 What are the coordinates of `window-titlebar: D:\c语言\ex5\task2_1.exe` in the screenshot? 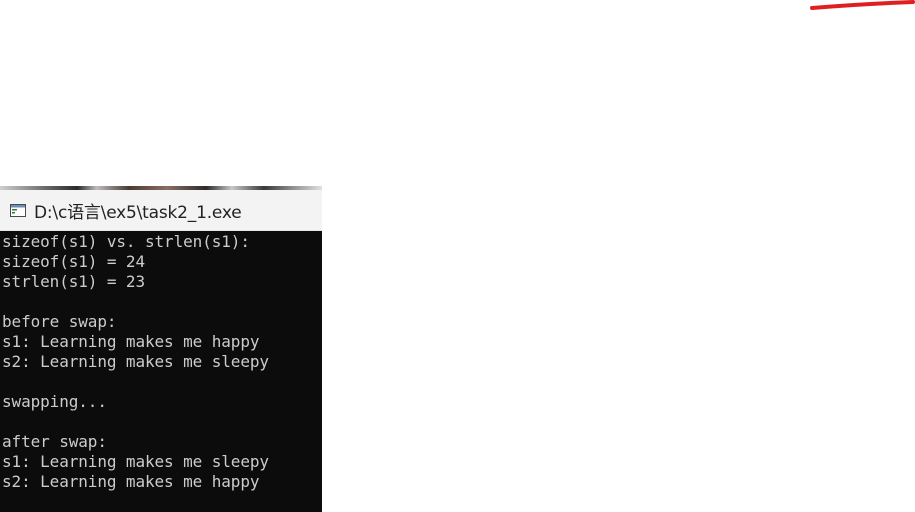 It's located at (161, 210).